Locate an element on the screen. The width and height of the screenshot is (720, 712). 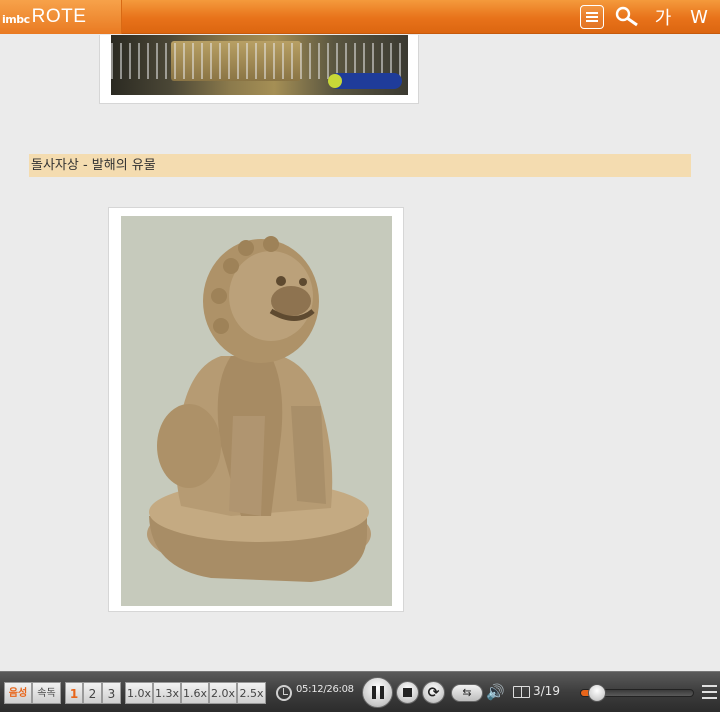
app-logo: imbc ROTE is located at coordinates (61, 17).